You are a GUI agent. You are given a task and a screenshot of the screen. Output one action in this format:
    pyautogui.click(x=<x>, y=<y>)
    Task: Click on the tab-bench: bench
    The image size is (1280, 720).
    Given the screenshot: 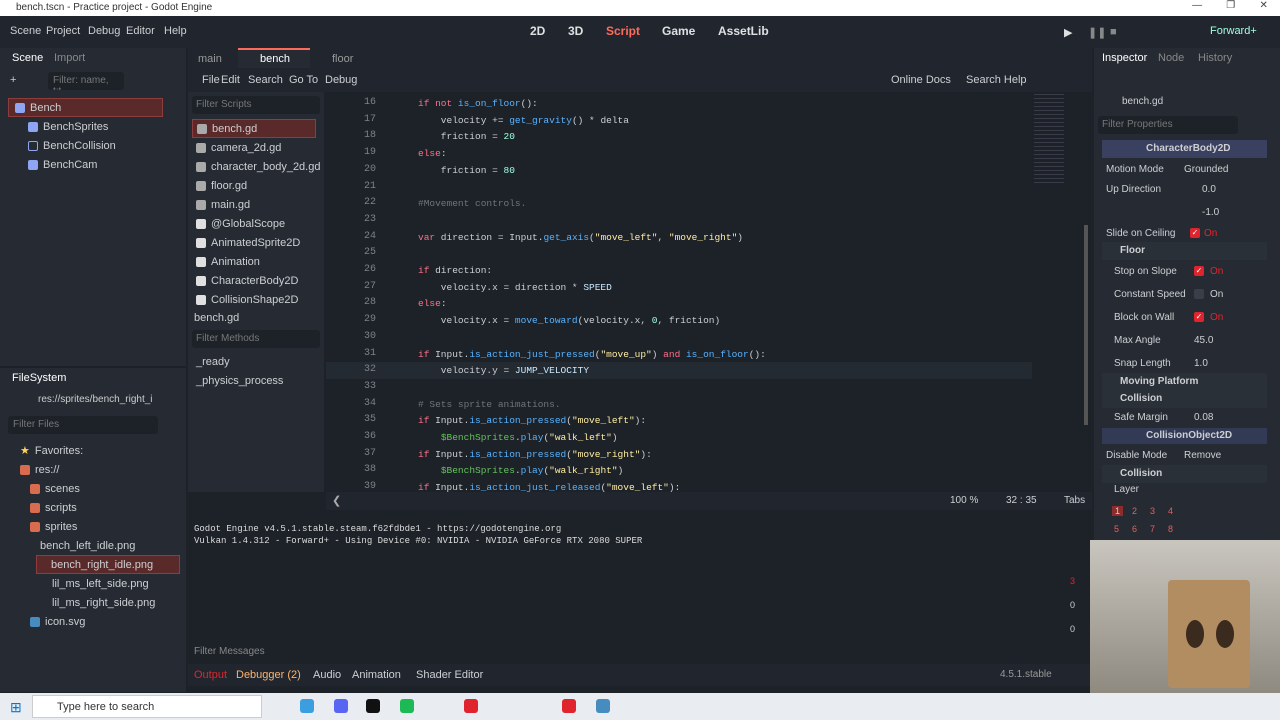 What is the action you would take?
    pyautogui.click(x=275, y=59)
    